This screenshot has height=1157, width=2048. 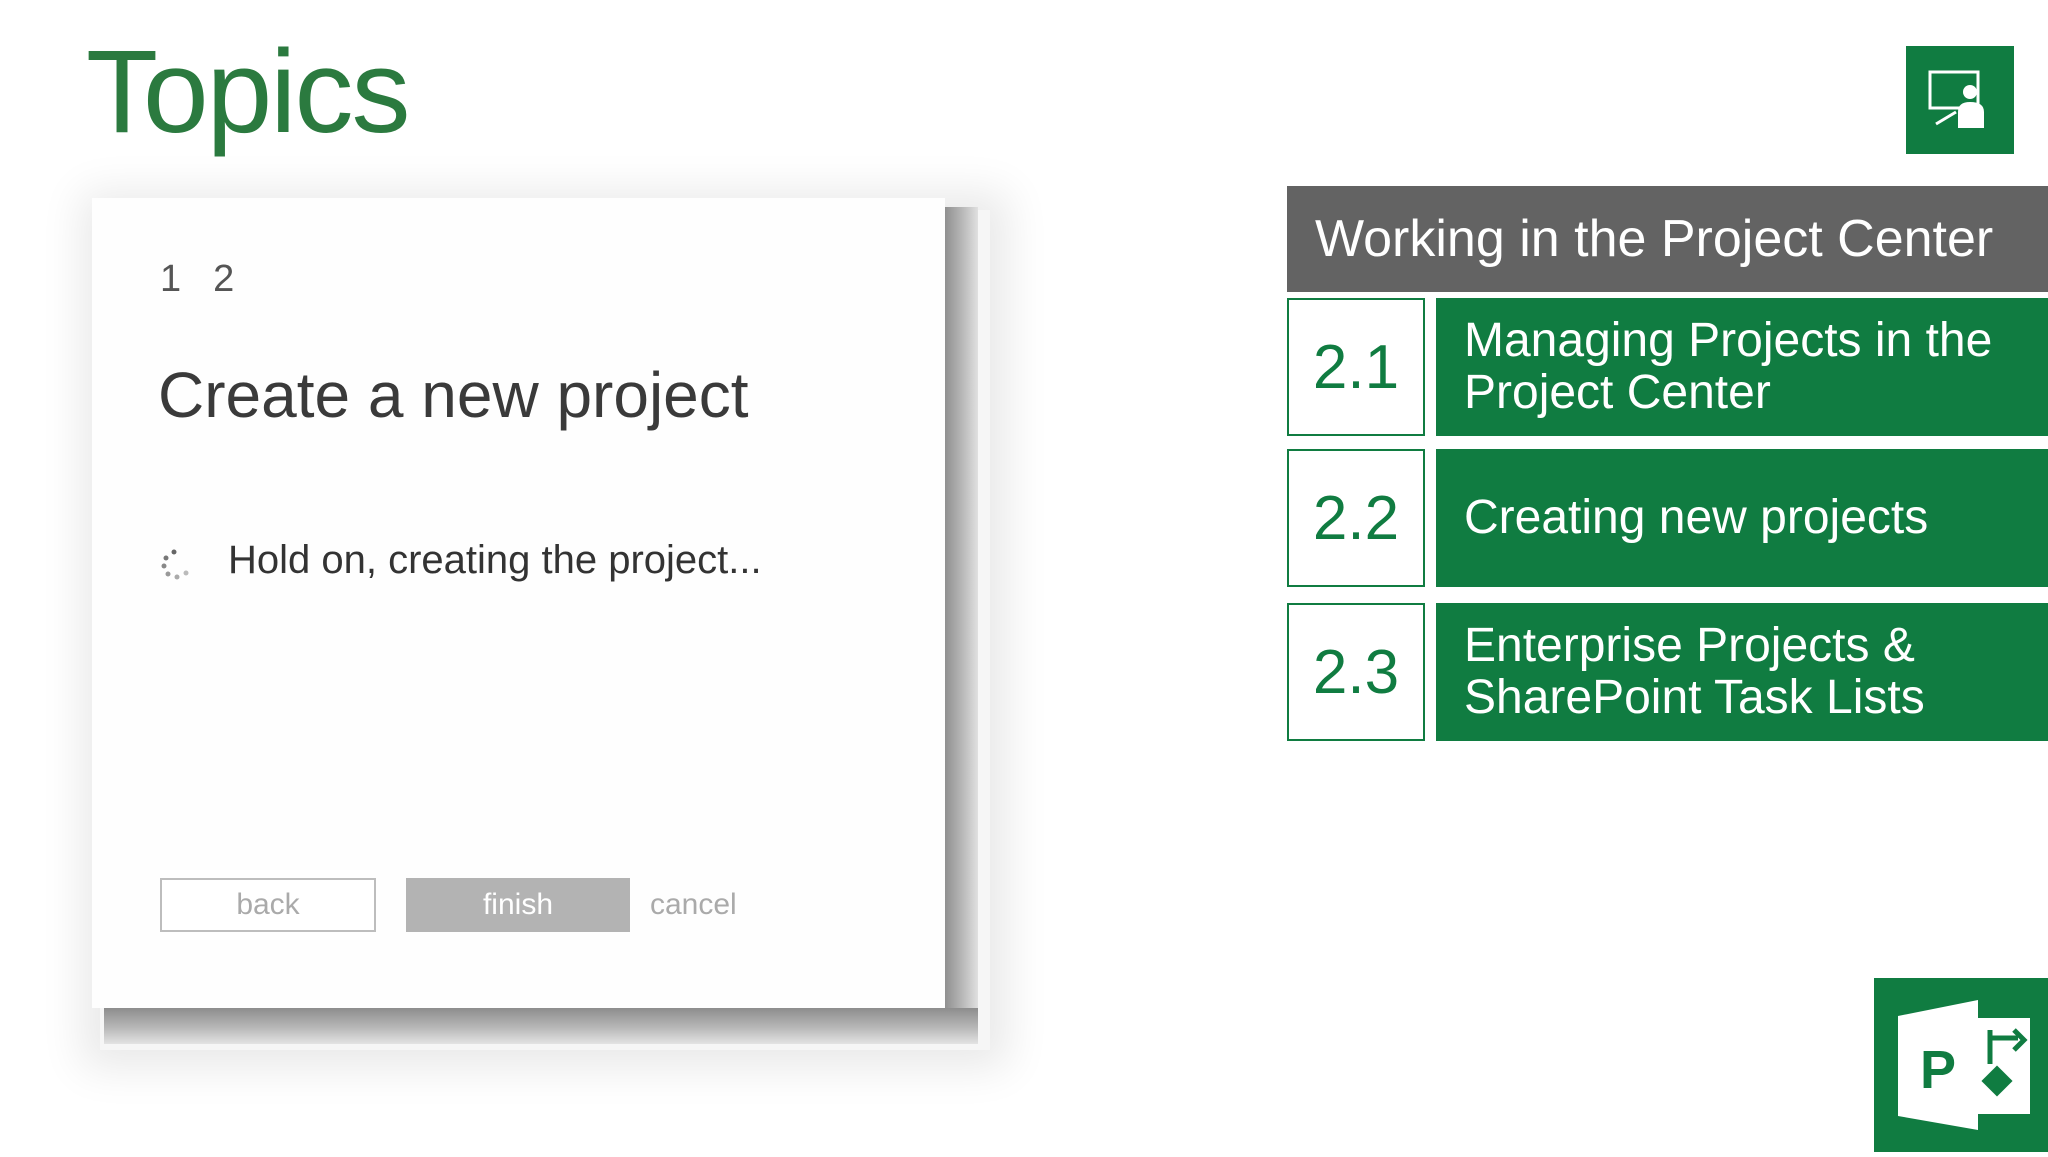 What do you see at coordinates (223, 279) in the screenshot?
I see `step-2: 2` at bounding box center [223, 279].